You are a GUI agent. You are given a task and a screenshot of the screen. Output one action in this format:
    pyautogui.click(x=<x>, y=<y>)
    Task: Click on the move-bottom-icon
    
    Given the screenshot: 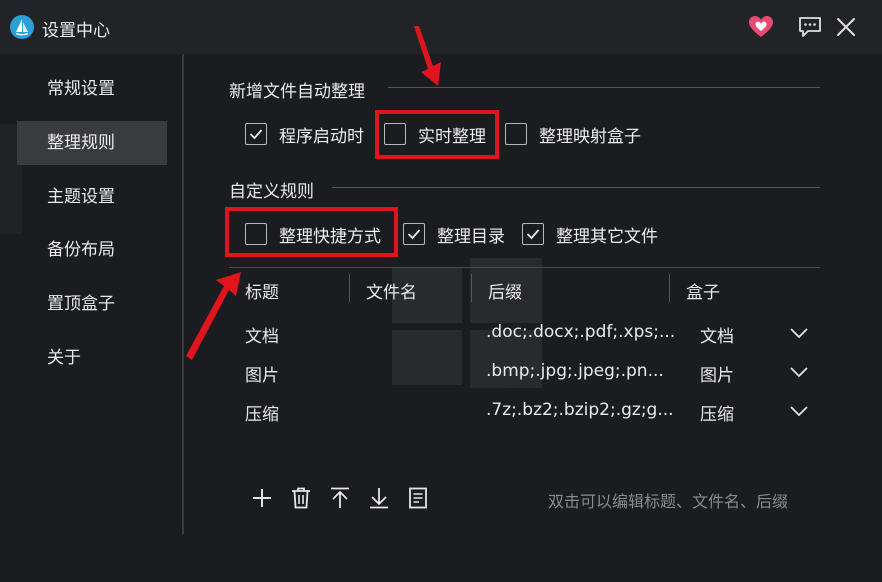 What is the action you would take?
    pyautogui.click(x=379, y=498)
    